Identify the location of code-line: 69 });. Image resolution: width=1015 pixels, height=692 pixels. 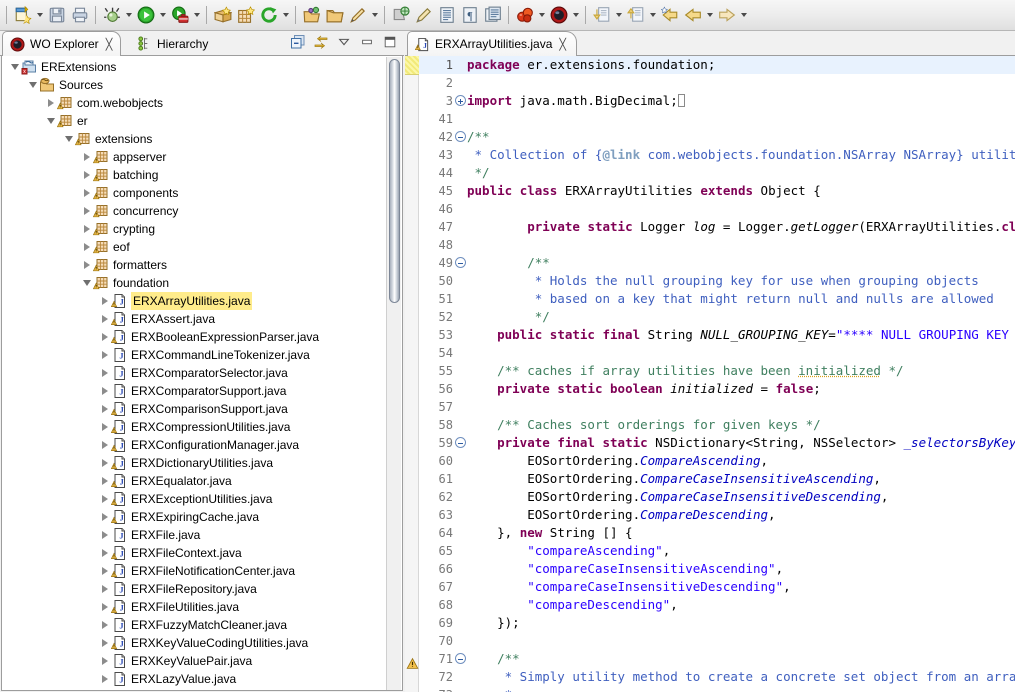
(717, 623).